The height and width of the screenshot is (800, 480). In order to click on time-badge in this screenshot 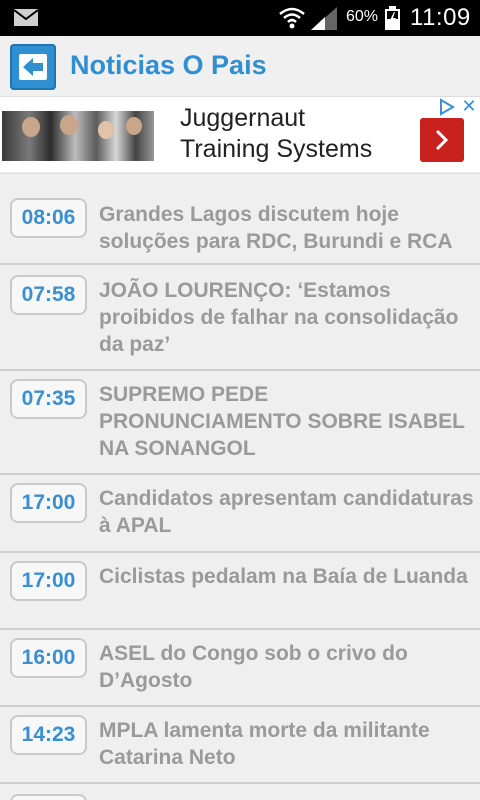, I will do `click(48, 797)`.